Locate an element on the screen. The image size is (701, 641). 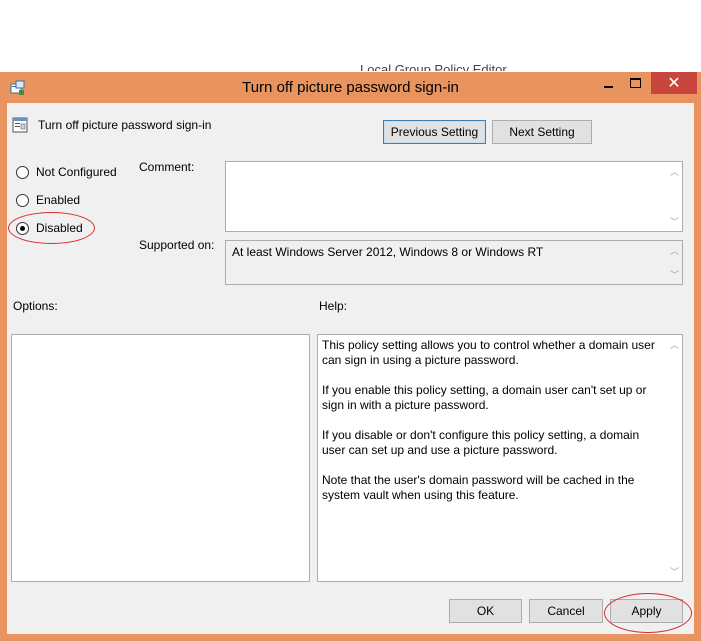
radio-enabled: Enabled is located at coordinates (48, 200).